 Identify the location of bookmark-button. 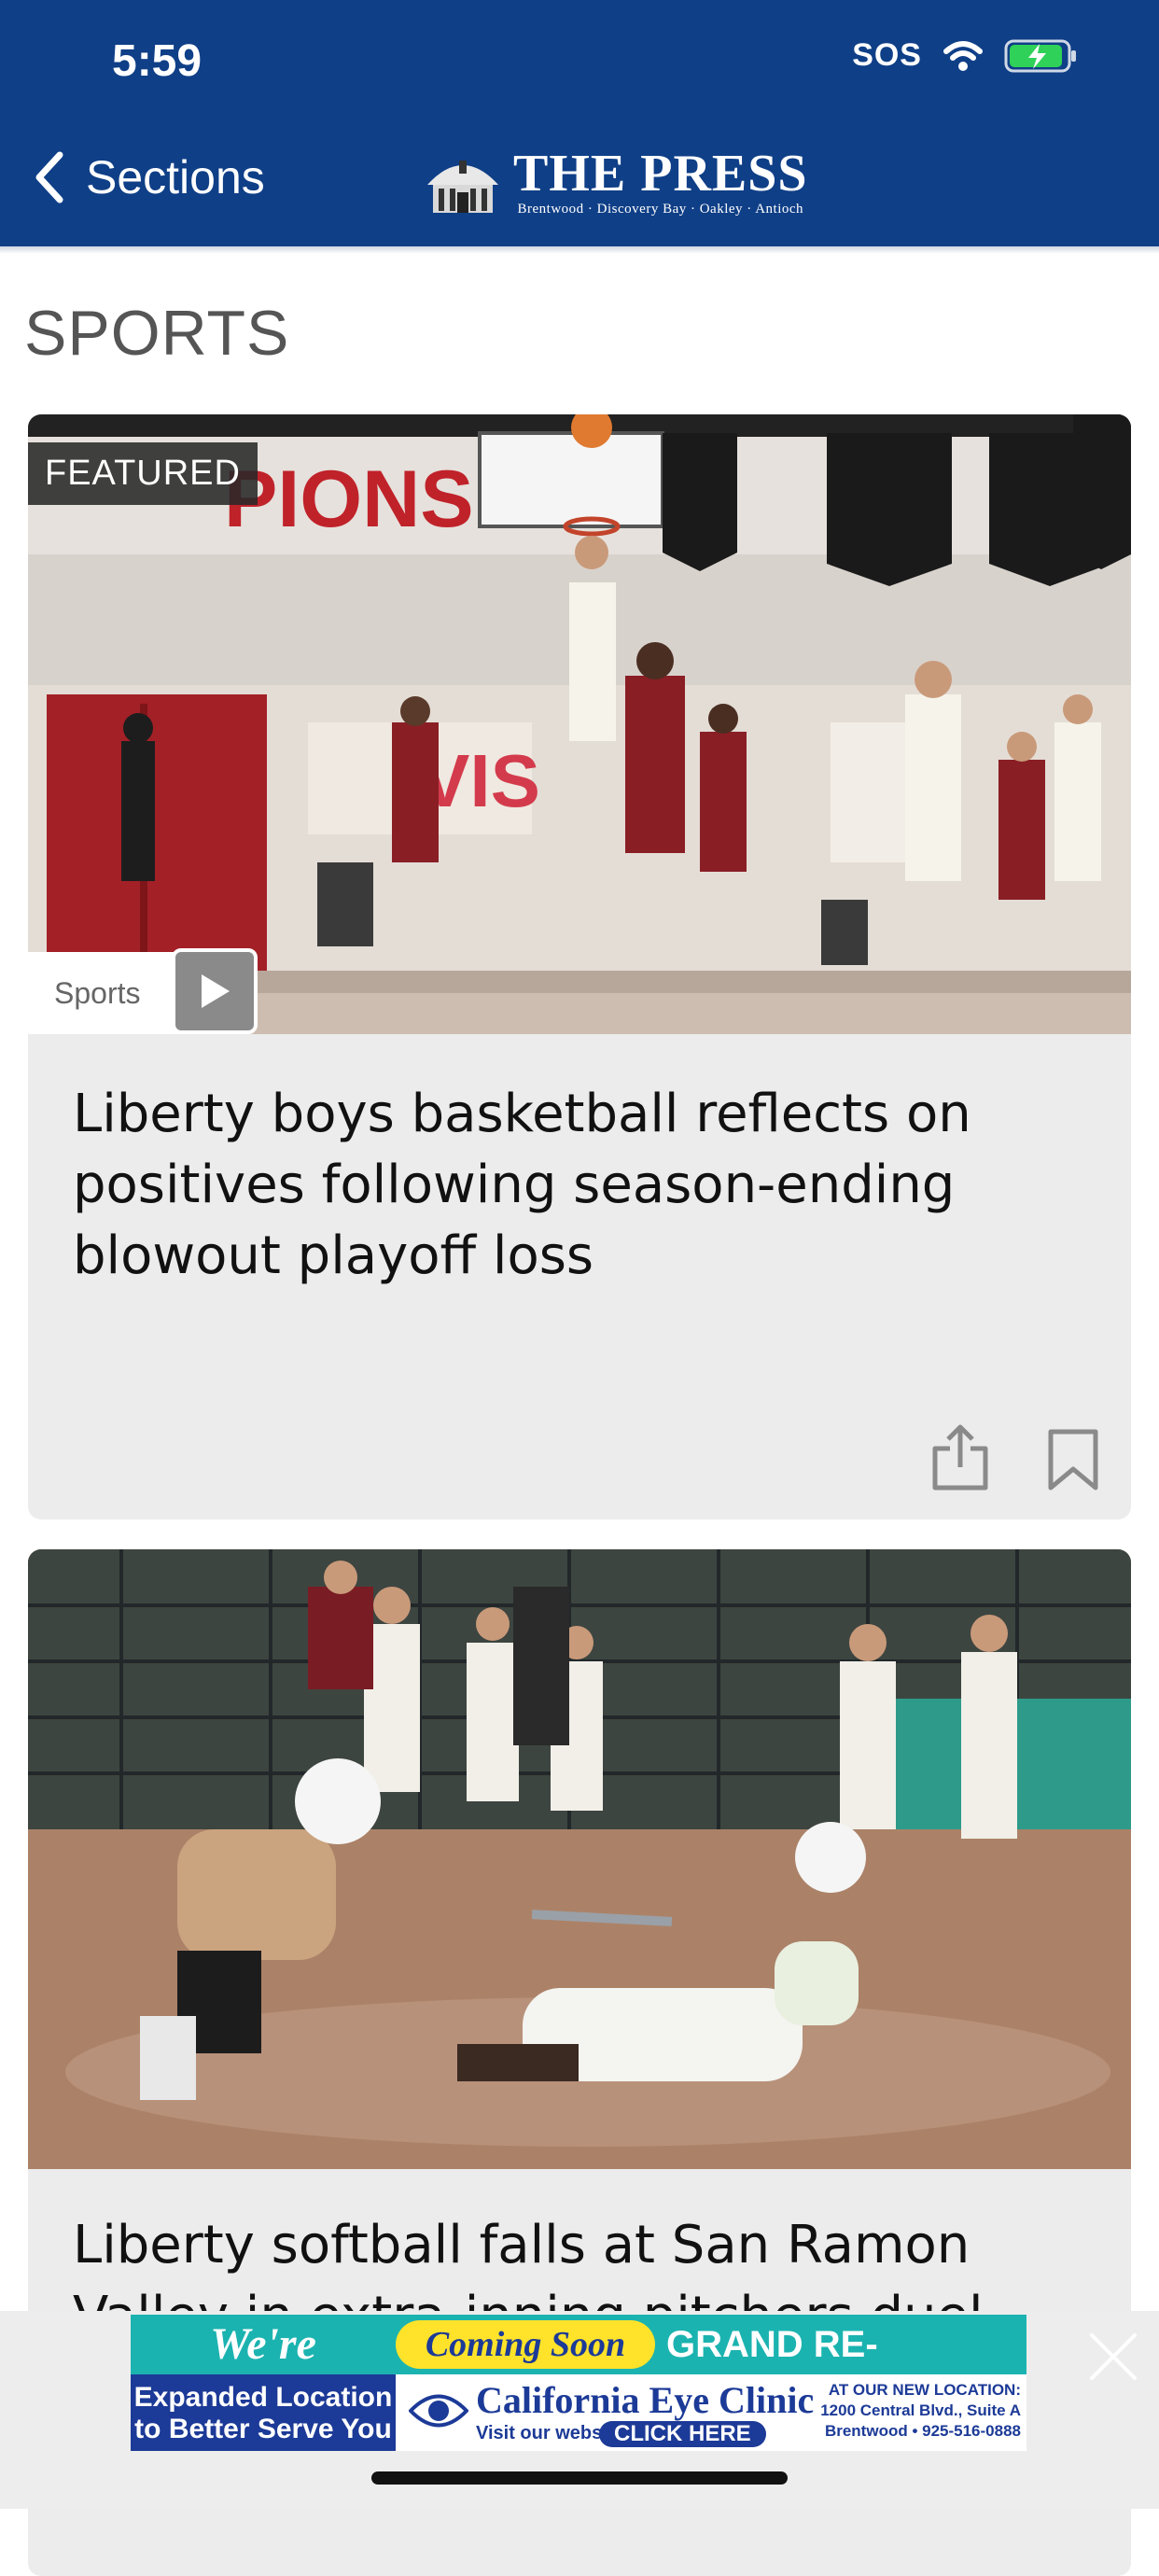
(1073, 1459).